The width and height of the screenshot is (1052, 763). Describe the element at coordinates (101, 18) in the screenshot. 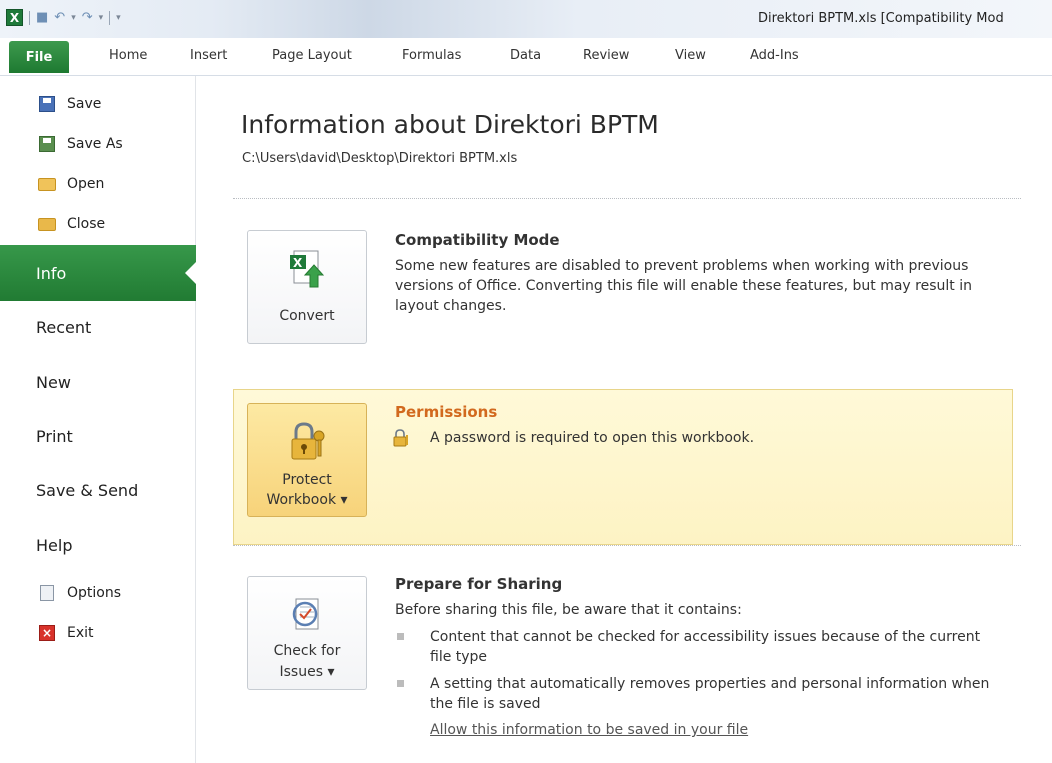

I see `redo-dropdown-icon: ▾` at that location.